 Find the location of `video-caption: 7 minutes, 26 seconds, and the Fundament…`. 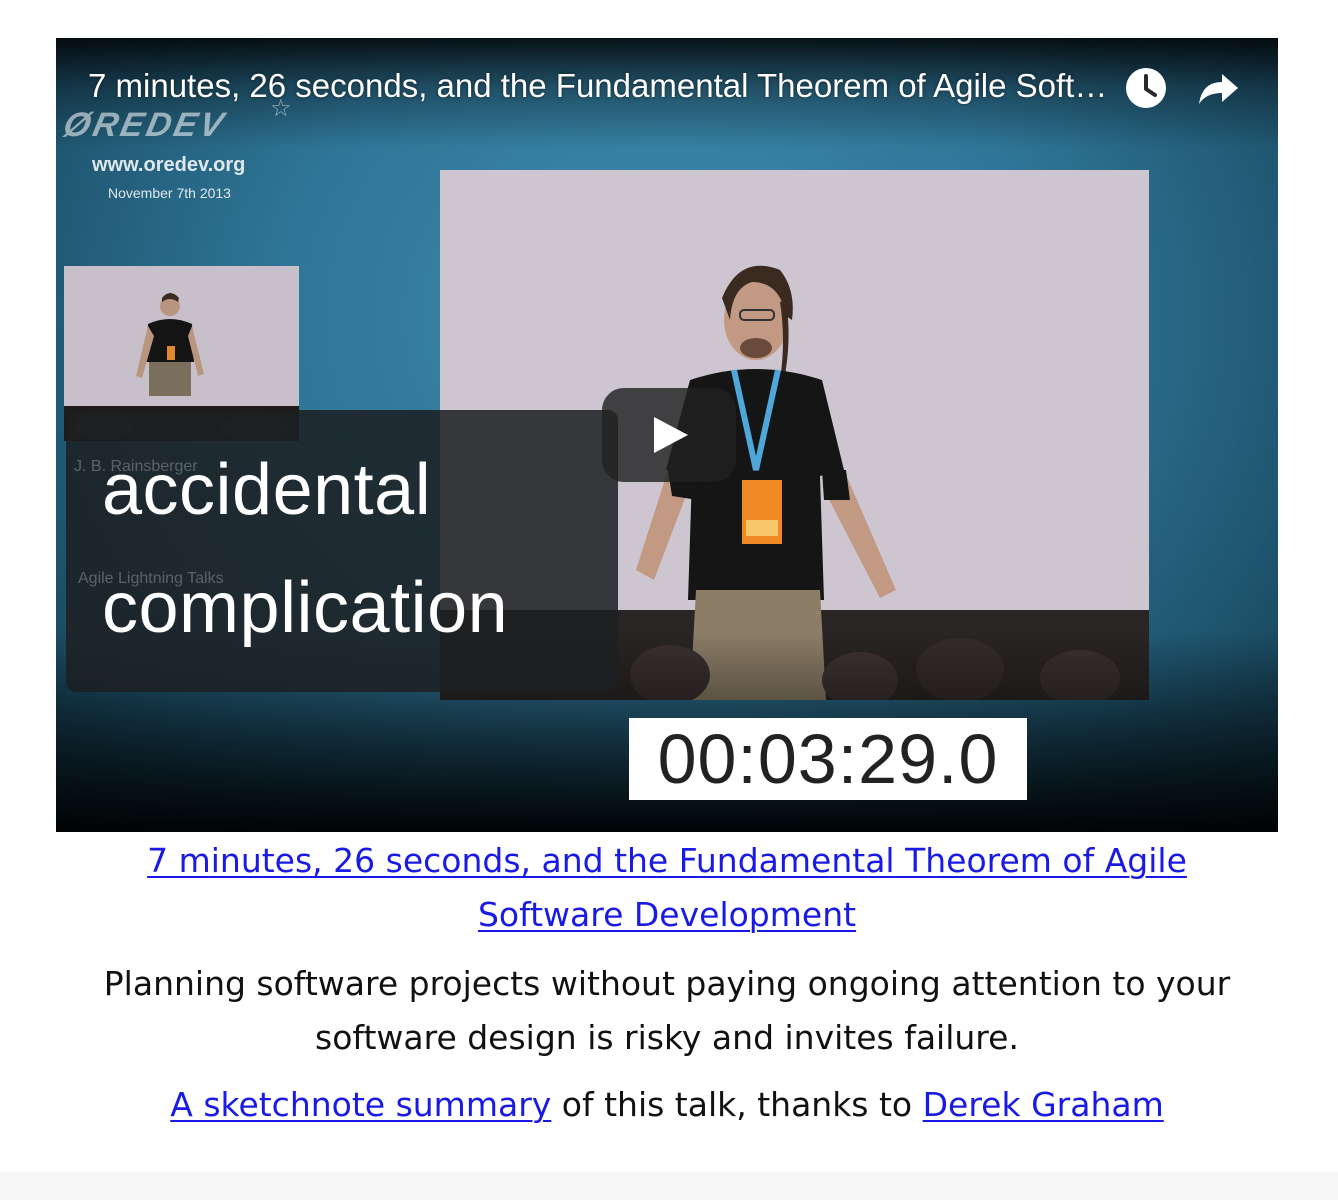

video-caption: 7 minutes, 26 seconds, and the Fundament… is located at coordinates (667, 888).